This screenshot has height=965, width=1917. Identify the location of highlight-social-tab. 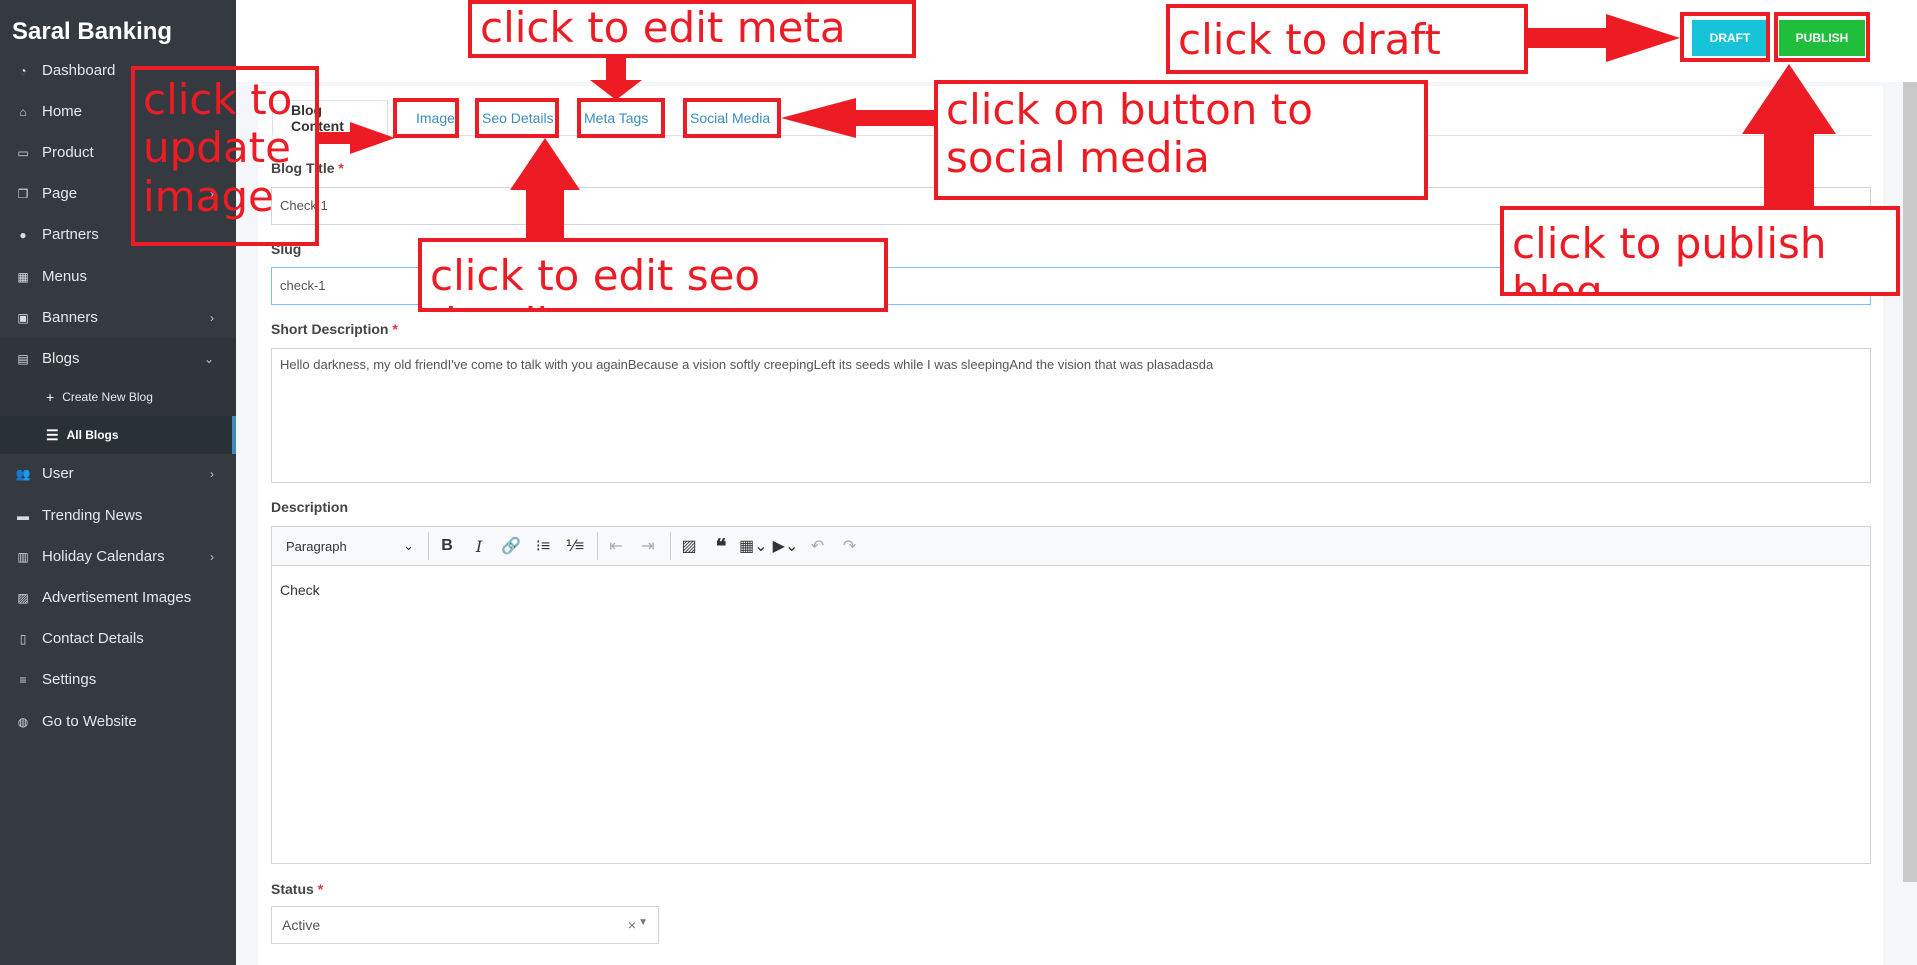
(732, 118).